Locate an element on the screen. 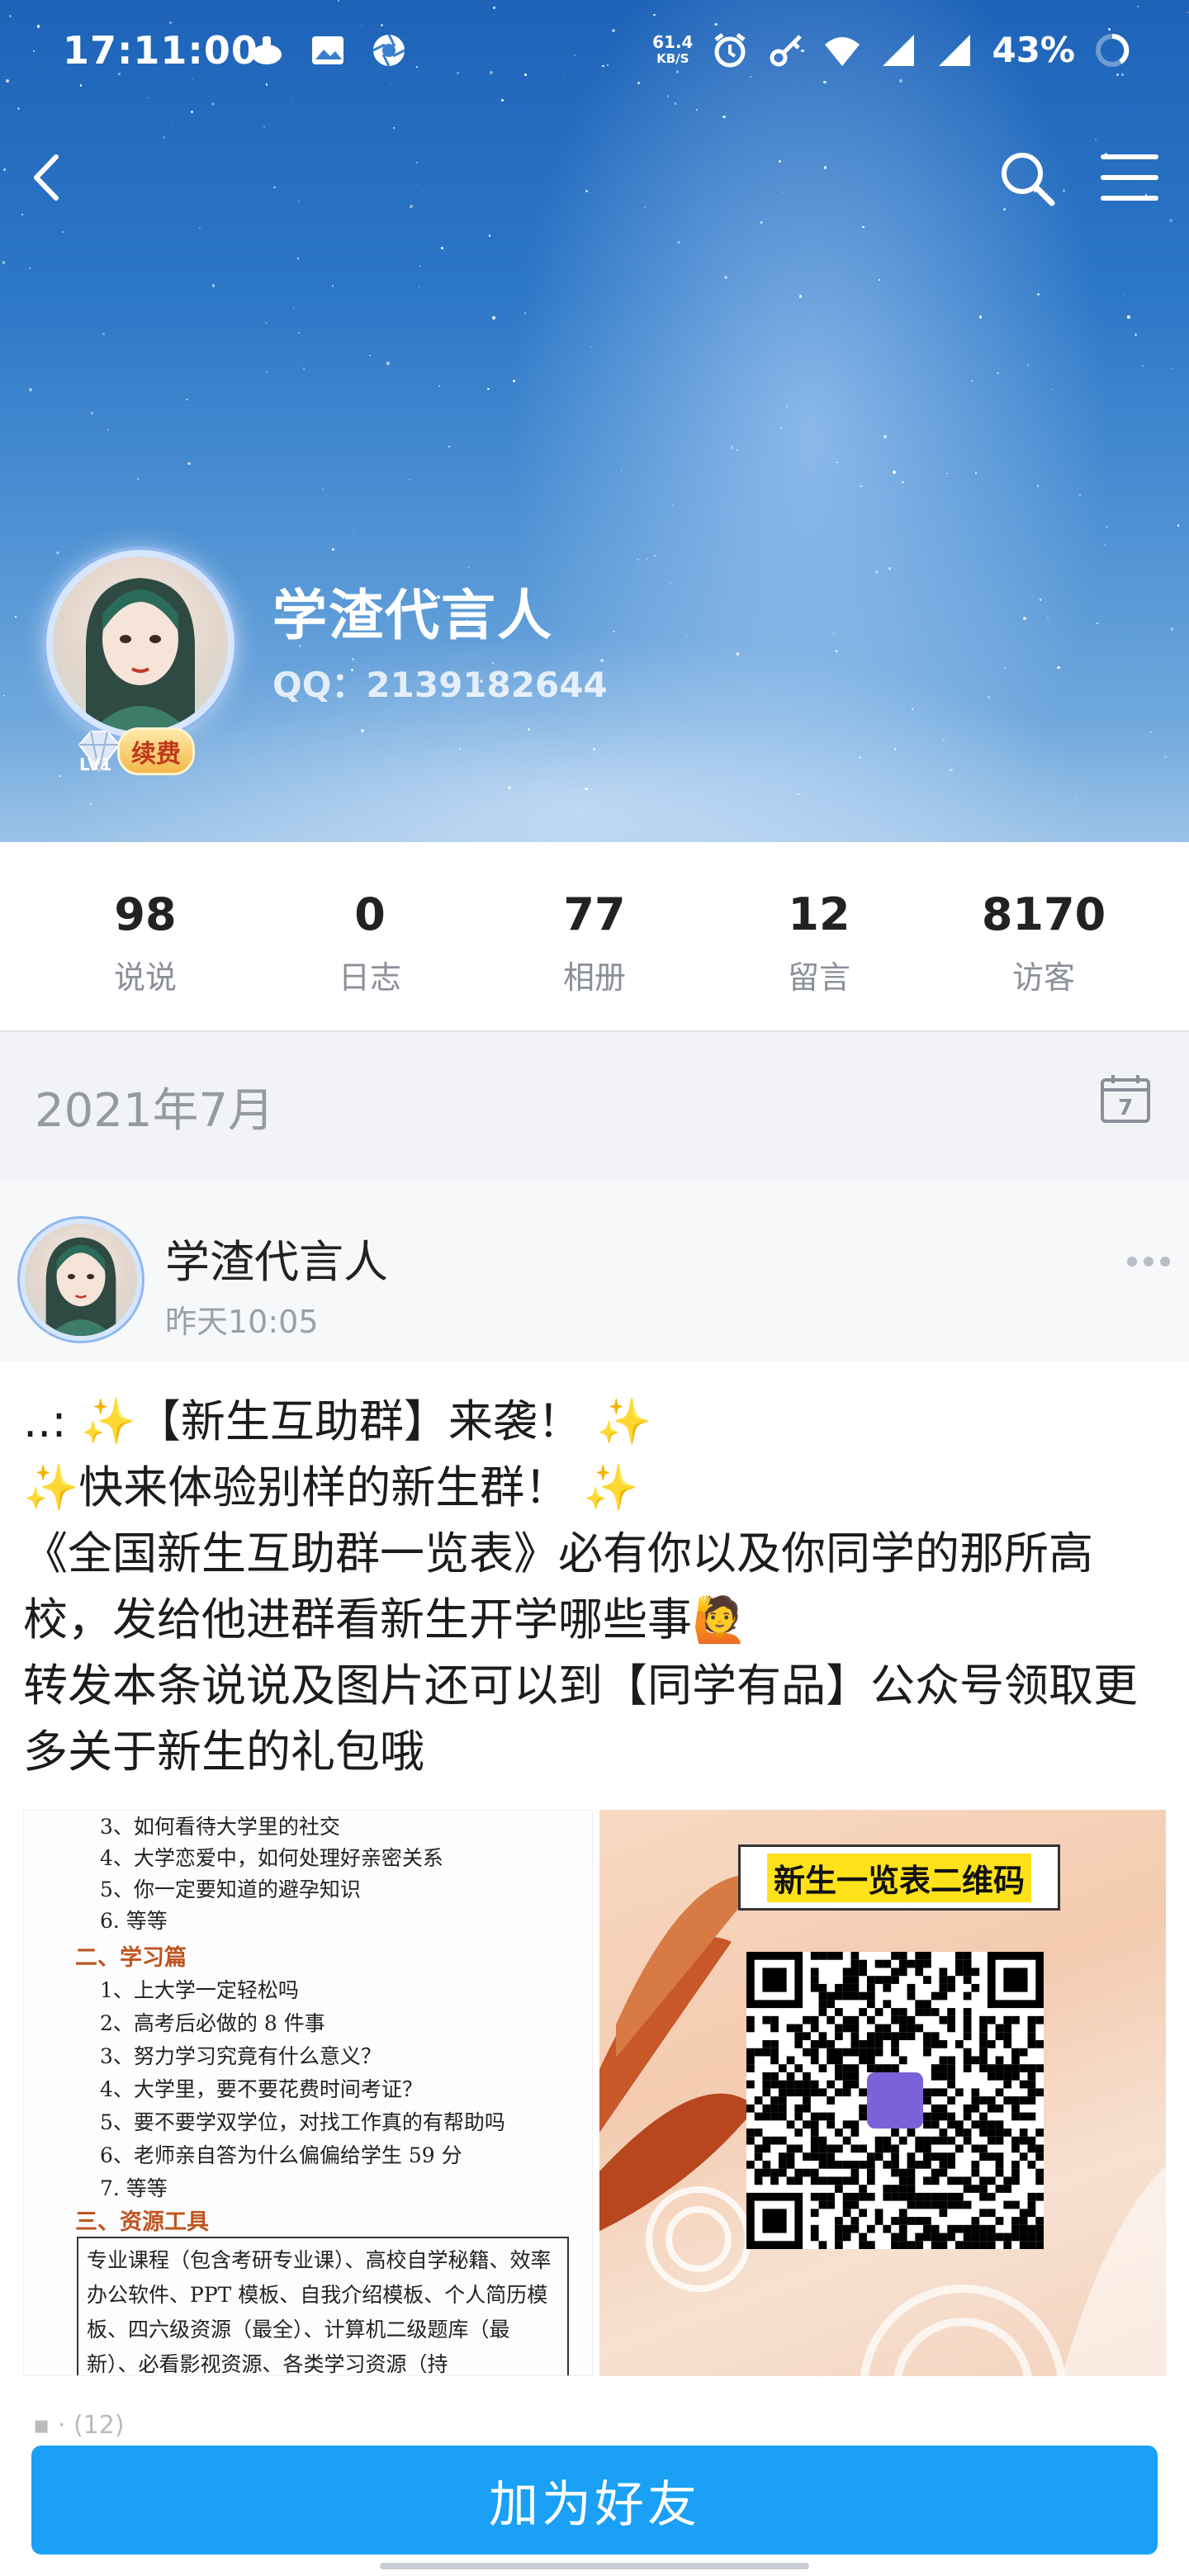  post-author-name: 学渣代言人 is located at coordinates (276, 1257).